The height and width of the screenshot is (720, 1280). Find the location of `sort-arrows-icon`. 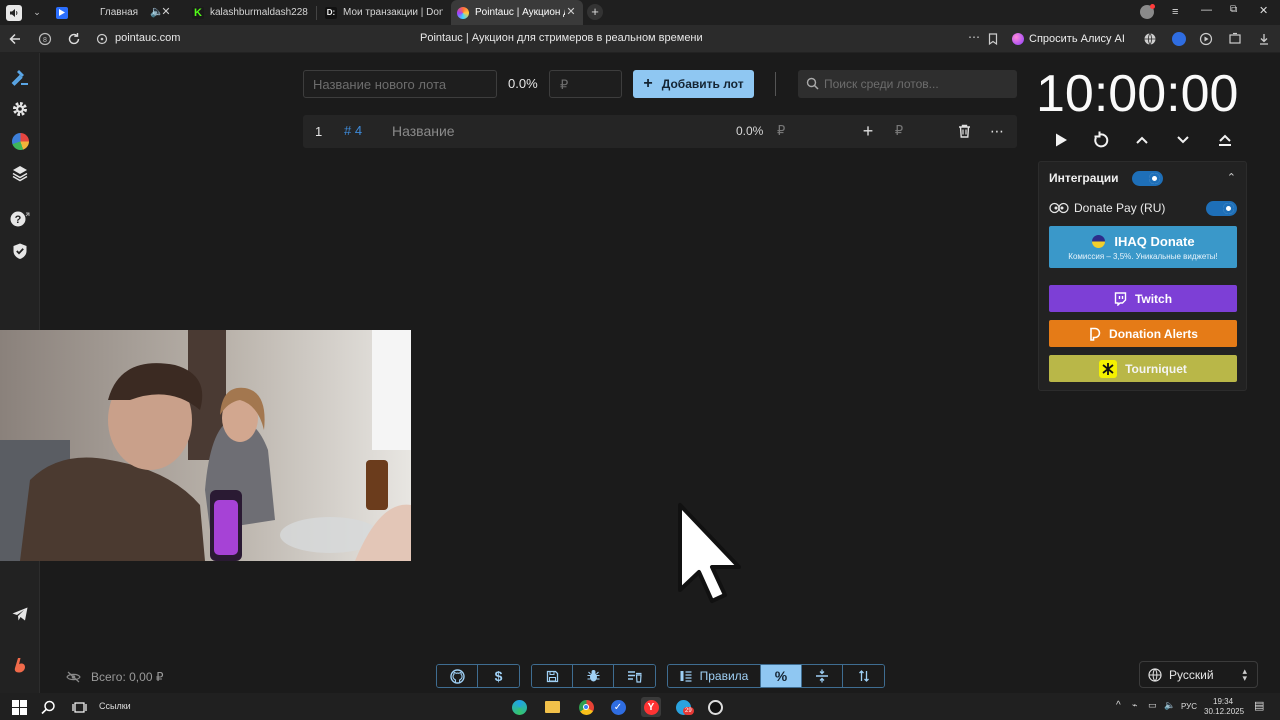

sort-arrows-icon is located at coordinates (863, 676).